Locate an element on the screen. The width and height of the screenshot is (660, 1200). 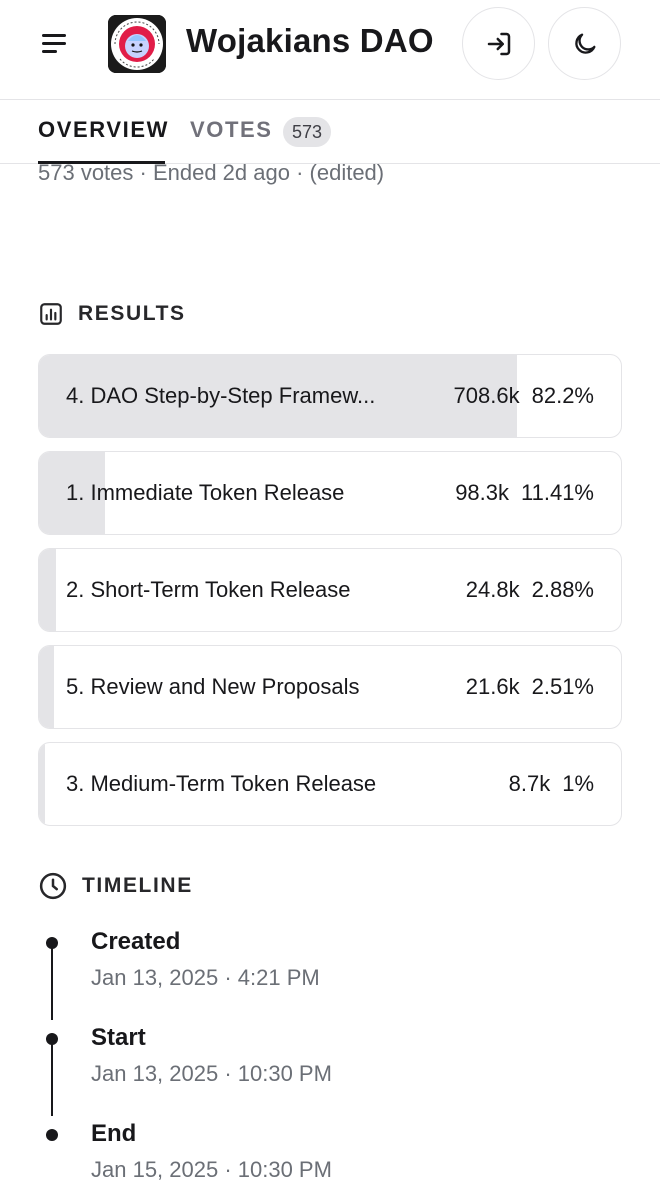
result-row: 4. DAO Step-by-Step Framew... 708.6k 82.2% is located at coordinates (330, 396).